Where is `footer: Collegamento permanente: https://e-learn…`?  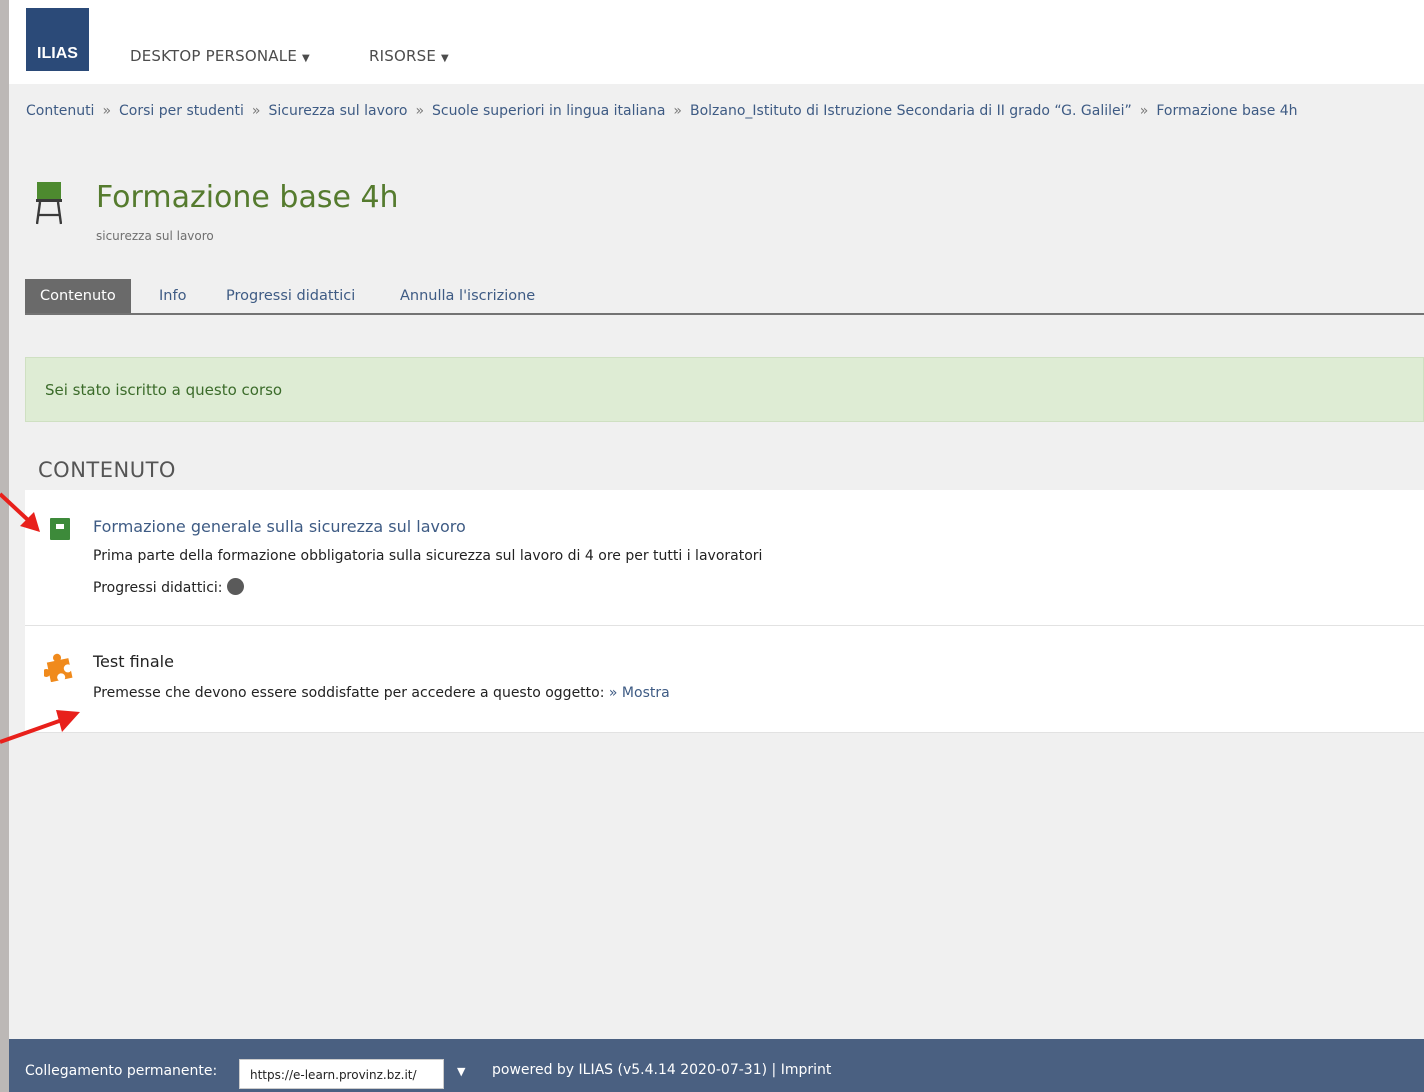 footer: Collegamento permanente: https://e-learn… is located at coordinates (716, 1065).